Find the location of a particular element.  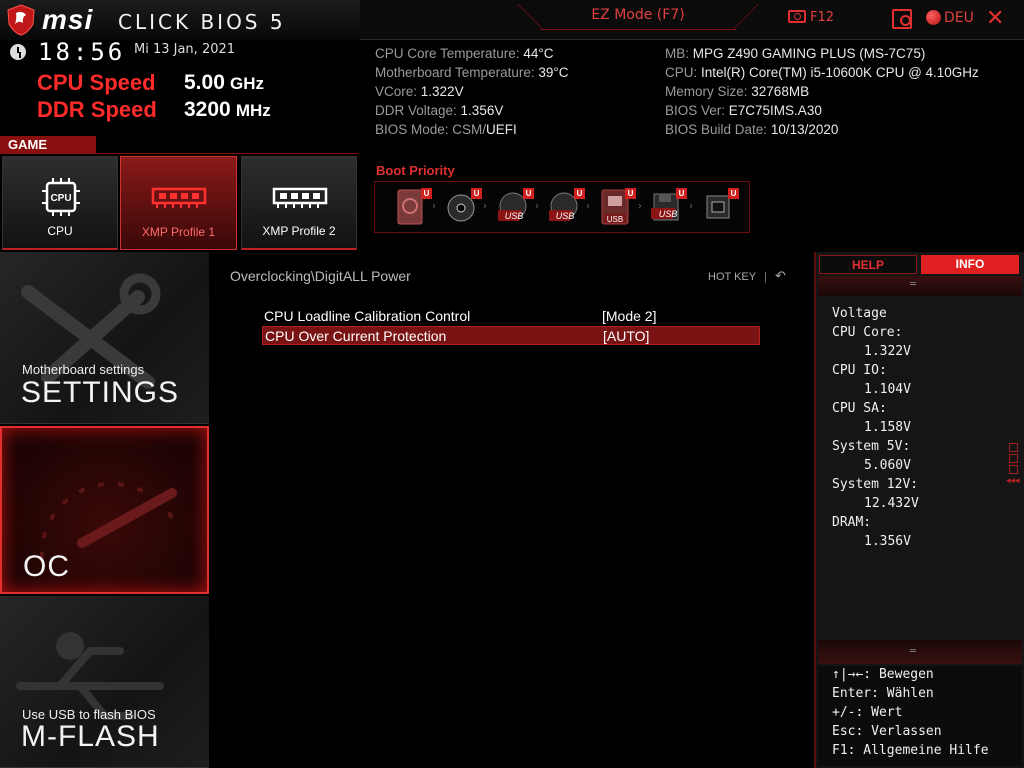

memory-module-icon is located at coordinates (179, 197).